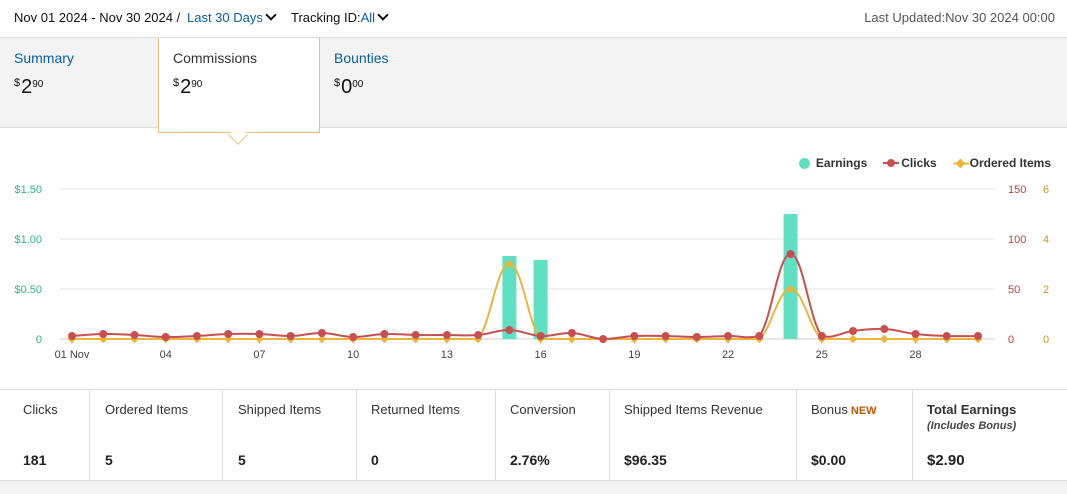  Describe the element at coordinates (368, 17) in the screenshot. I see `tracking-id-value: All` at that location.